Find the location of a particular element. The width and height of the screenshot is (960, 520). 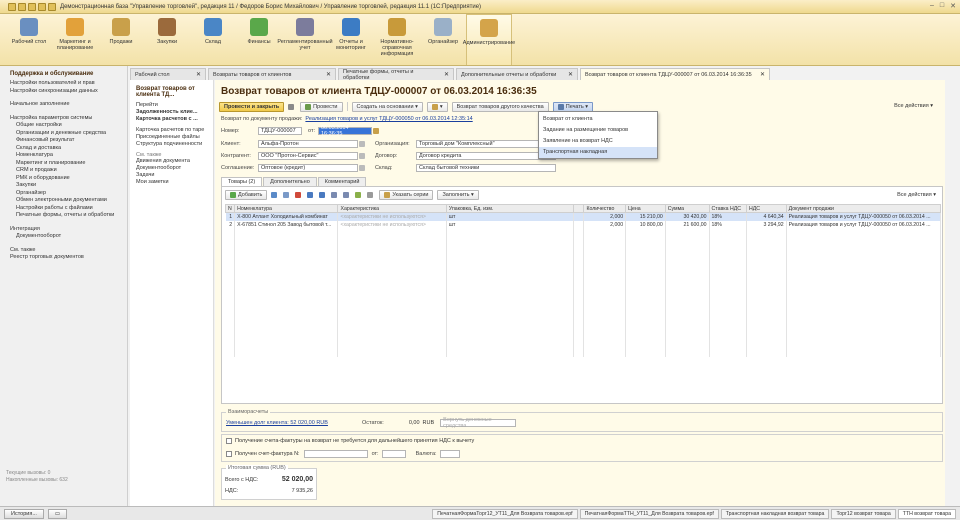

set-serials-button: Указать серии is located at coordinates (406, 195).